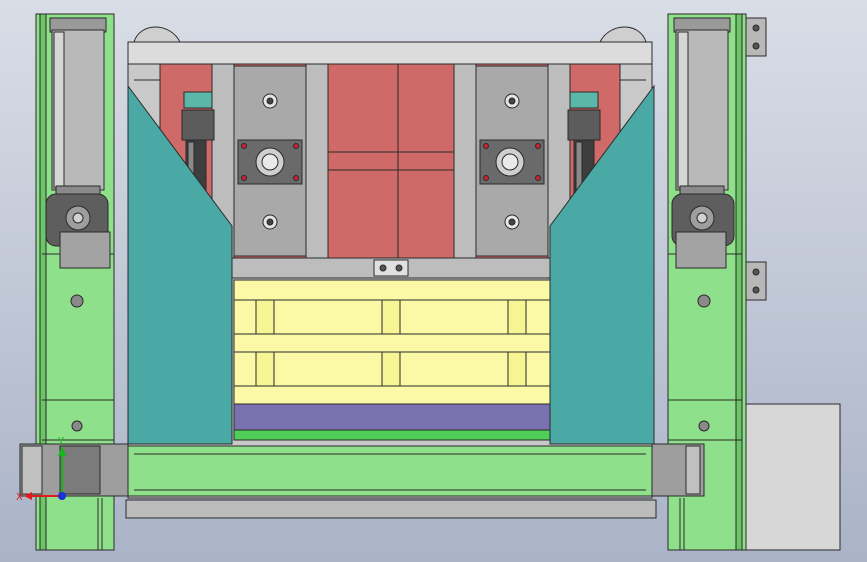 This screenshot has height=562, width=867. I want to click on yellow-slat-conveyor, so click(392, 342).